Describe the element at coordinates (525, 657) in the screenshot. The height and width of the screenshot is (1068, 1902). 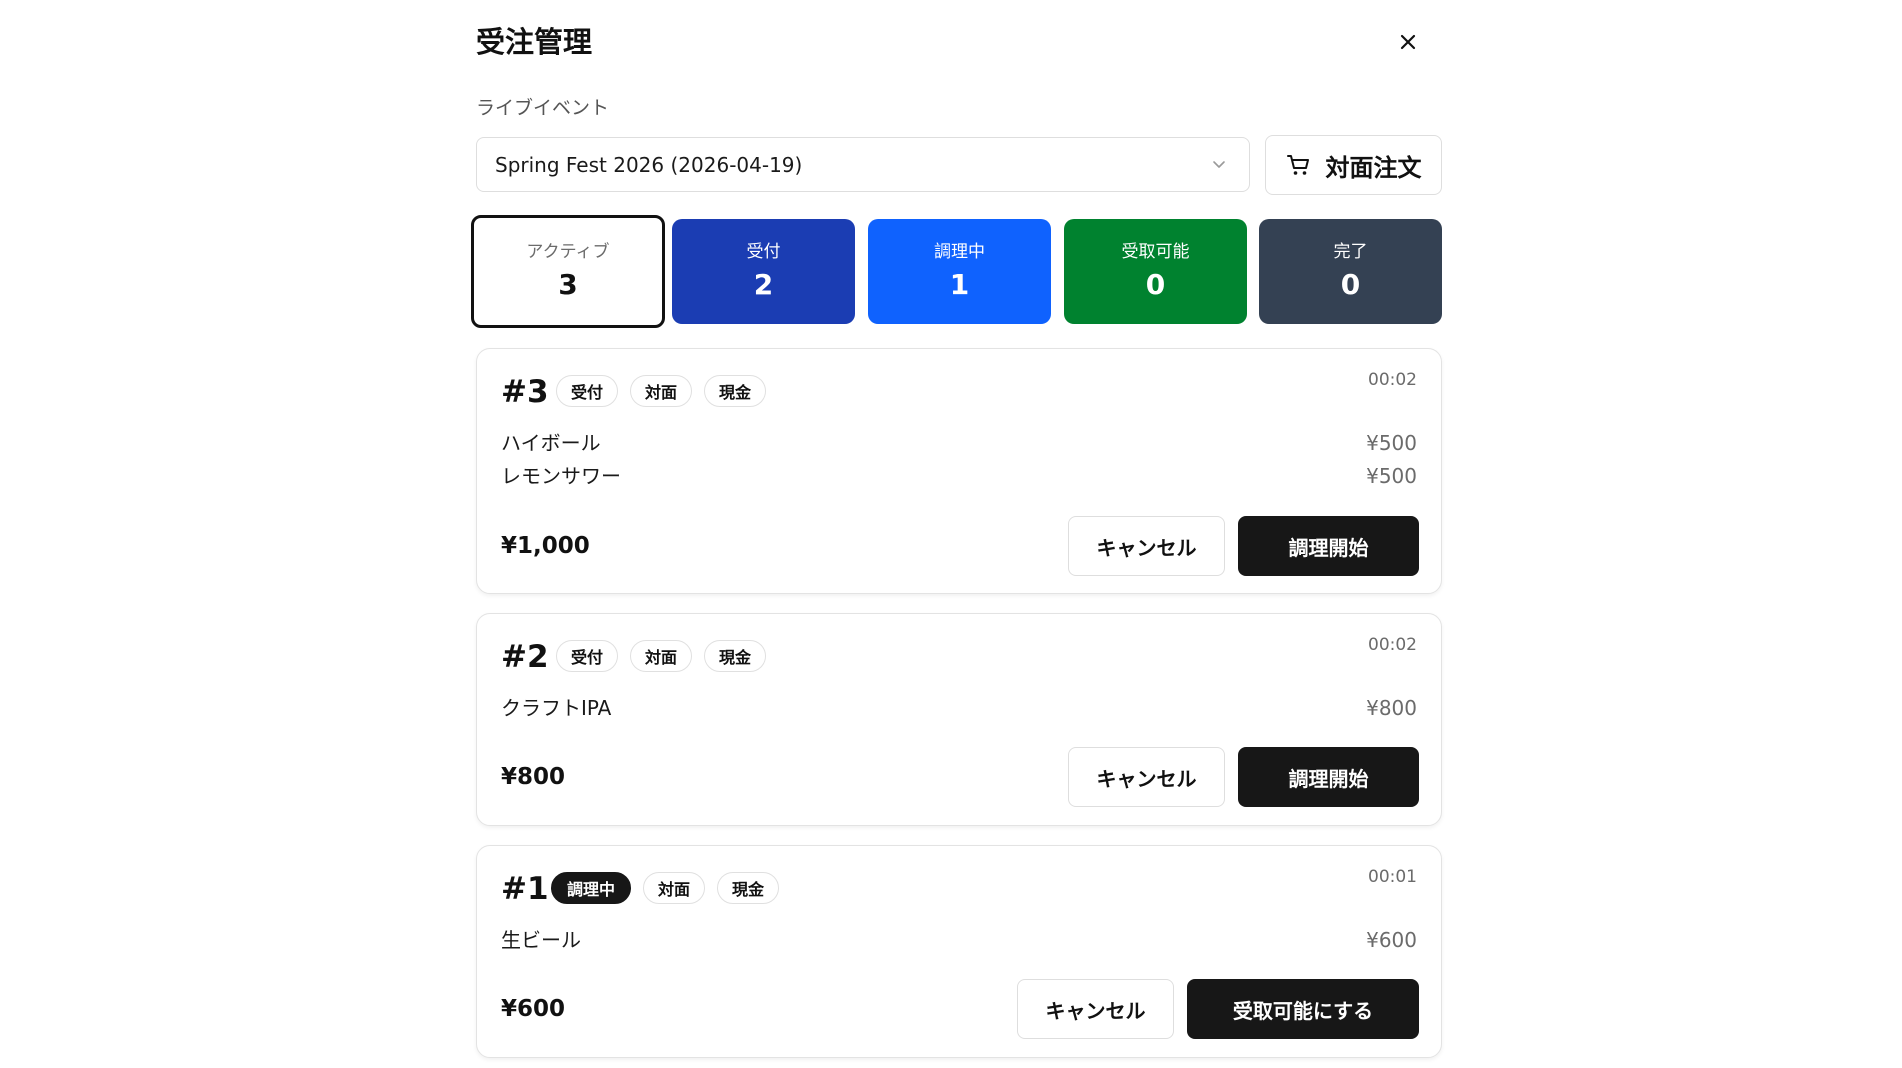
I see `order-number: #2` at that location.